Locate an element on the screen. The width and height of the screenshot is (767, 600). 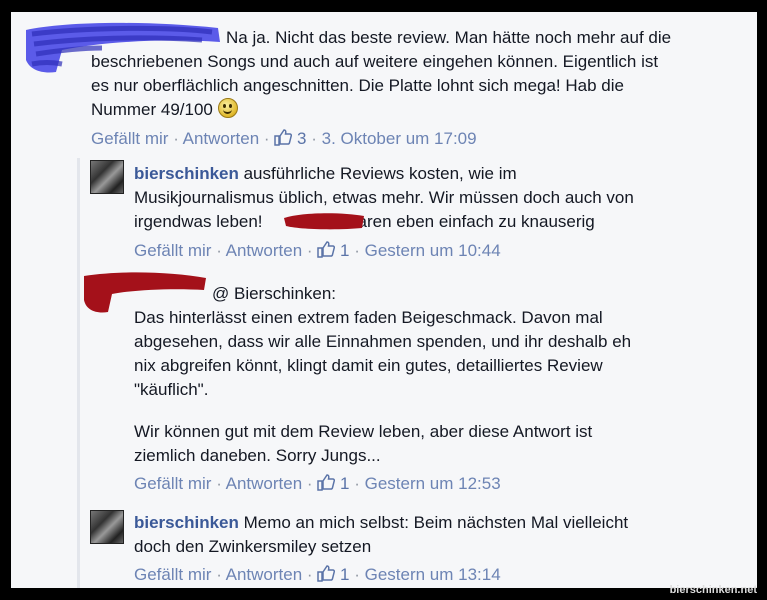
reply3-likes: 1 is located at coordinates (333, 574).